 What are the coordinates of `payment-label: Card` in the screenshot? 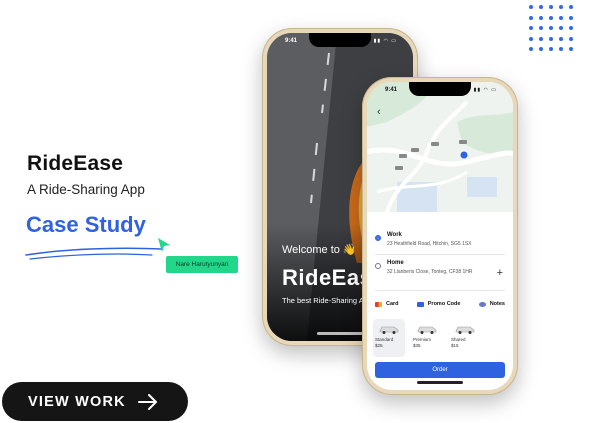 It's located at (392, 304).